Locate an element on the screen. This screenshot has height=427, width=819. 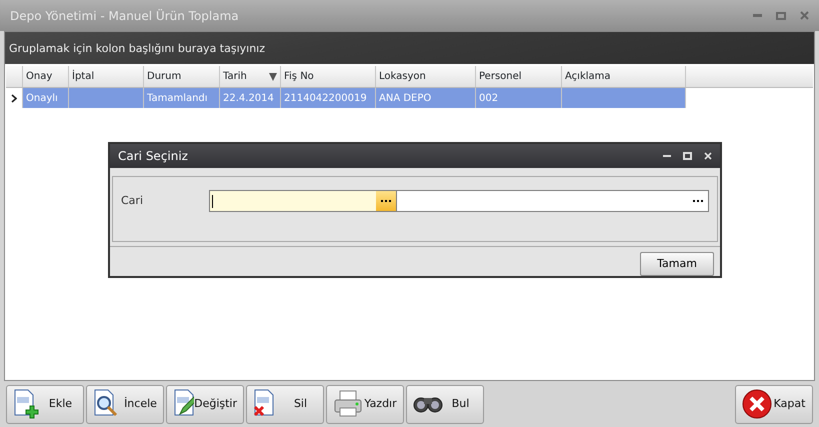
dialog-title: Cari Seçiniz is located at coordinates (153, 156).